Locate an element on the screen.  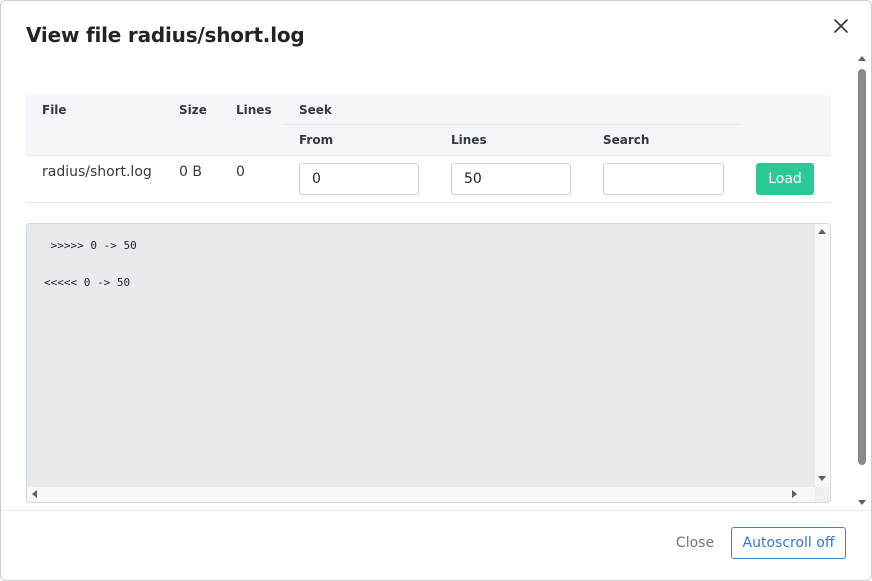
cell-file: radius/short.log is located at coordinates (97, 172).